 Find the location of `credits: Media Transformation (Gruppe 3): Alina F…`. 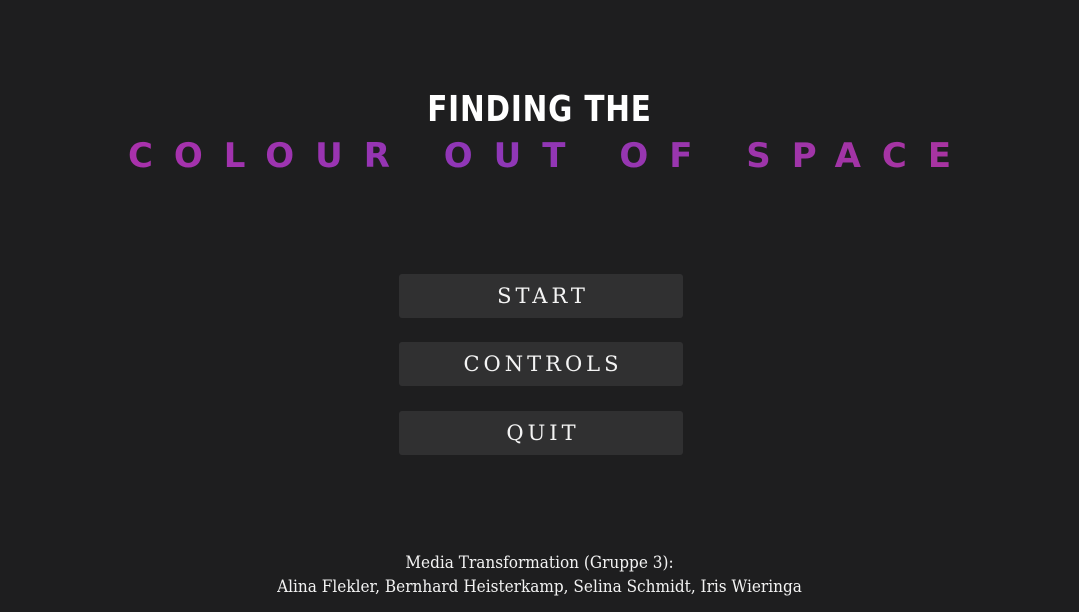

credits: Media Transformation (Gruppe 3): Alina F… is located at coordinates (539, 575).